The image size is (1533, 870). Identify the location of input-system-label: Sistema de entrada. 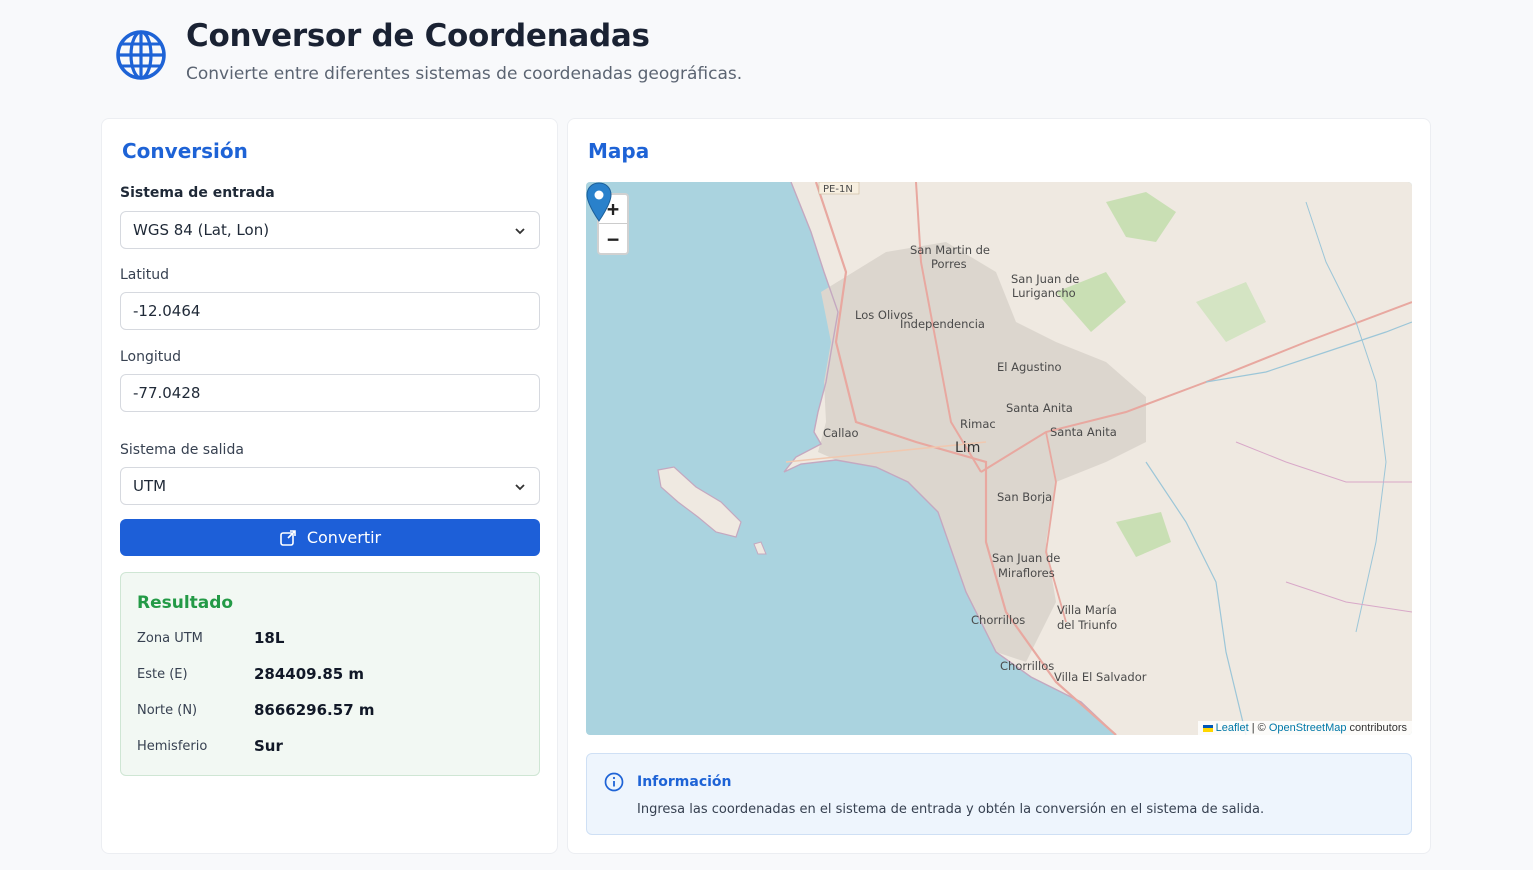
(197, 193).